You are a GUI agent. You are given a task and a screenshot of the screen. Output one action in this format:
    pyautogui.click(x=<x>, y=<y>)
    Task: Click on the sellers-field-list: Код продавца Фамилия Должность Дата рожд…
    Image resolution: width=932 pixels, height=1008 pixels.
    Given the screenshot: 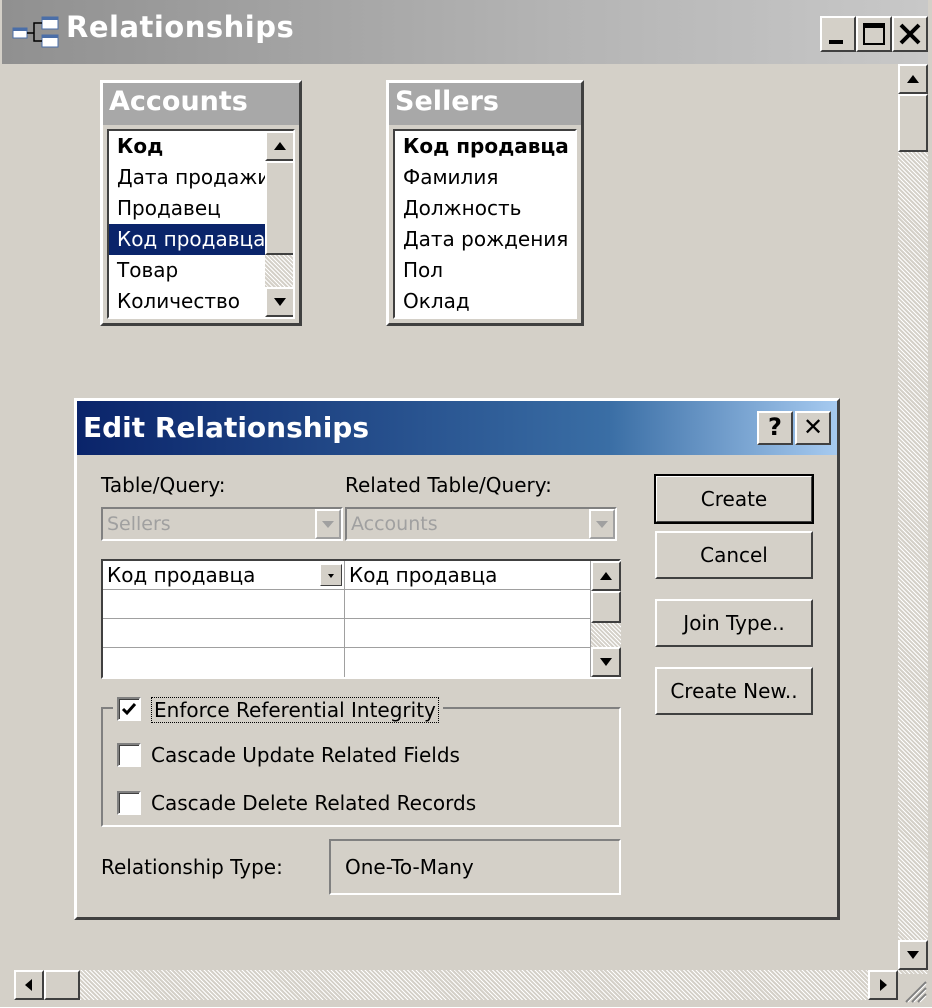 What is the action you would take?
    pyautogui.click(x=485, y=224)
    